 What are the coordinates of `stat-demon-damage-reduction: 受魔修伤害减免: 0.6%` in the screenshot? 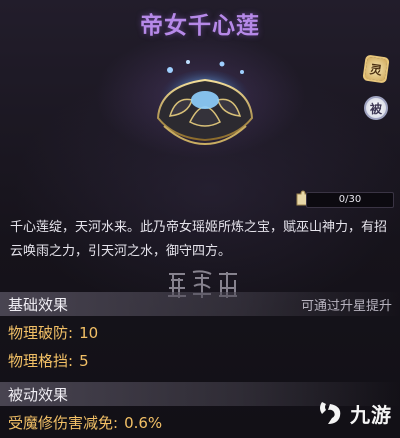 It's located at (85, 422).